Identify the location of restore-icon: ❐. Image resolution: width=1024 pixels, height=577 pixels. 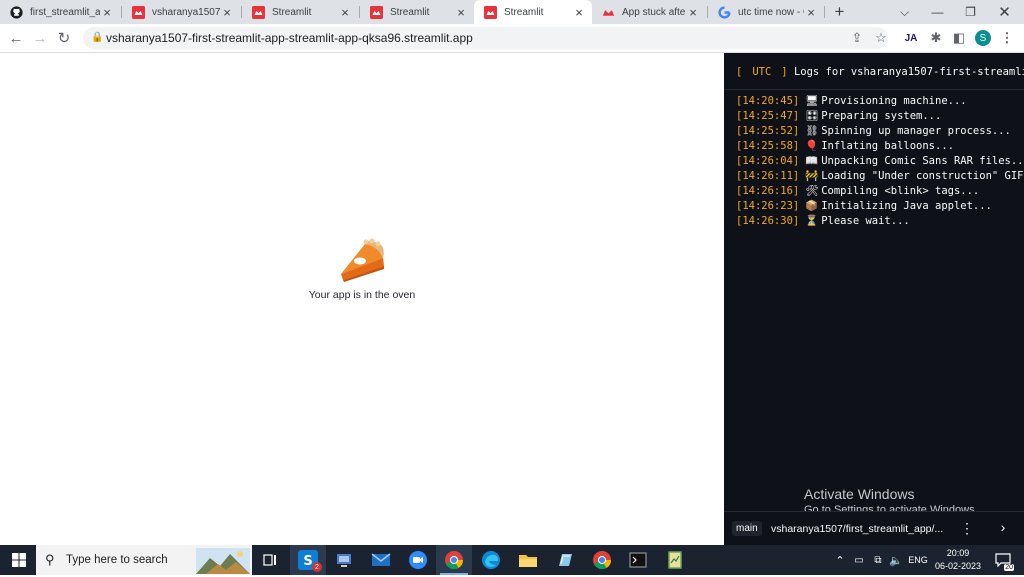
(970, 12).